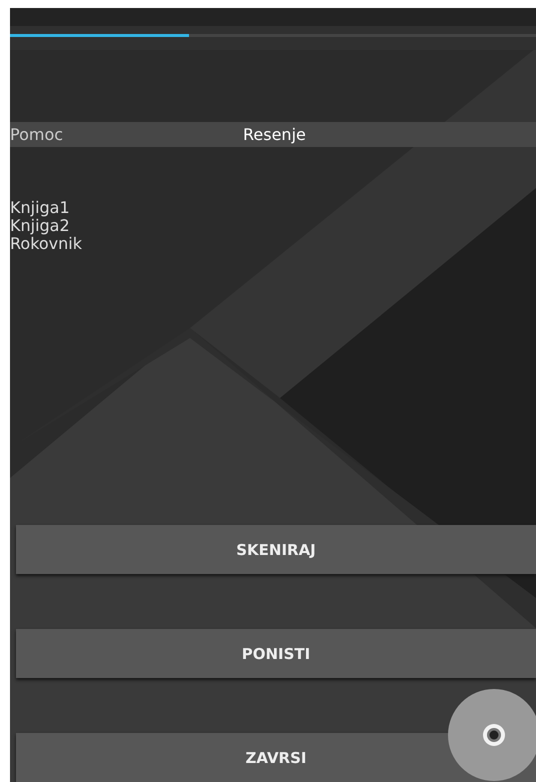 This screenshot has width=536, height=782. What do you see at coordinates (40, 208) in the screenshot?
I see `list-item: Knjiga1` at bounding box center [40, 208].